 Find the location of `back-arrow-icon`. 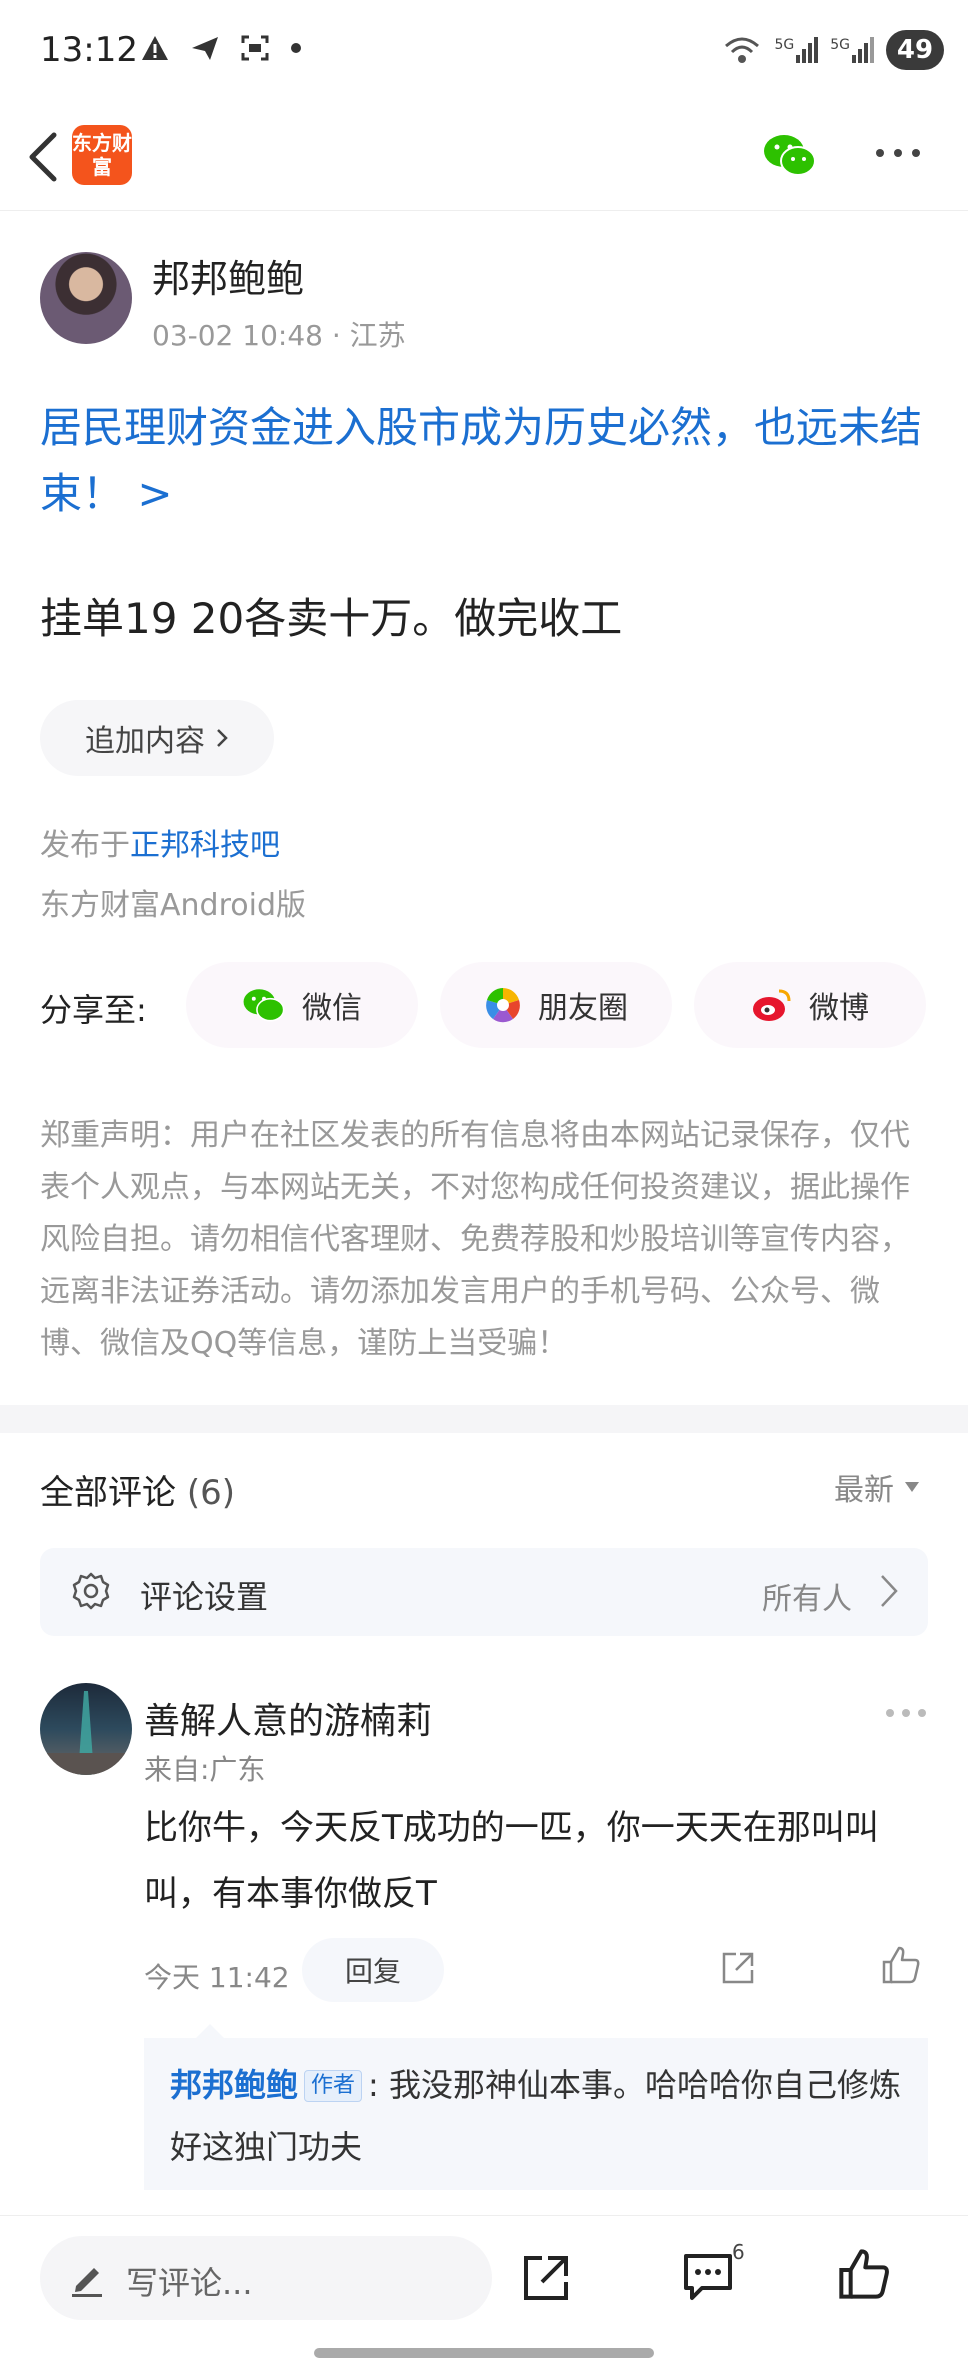

back-arrow-icon is located at coordinates (42, 157).